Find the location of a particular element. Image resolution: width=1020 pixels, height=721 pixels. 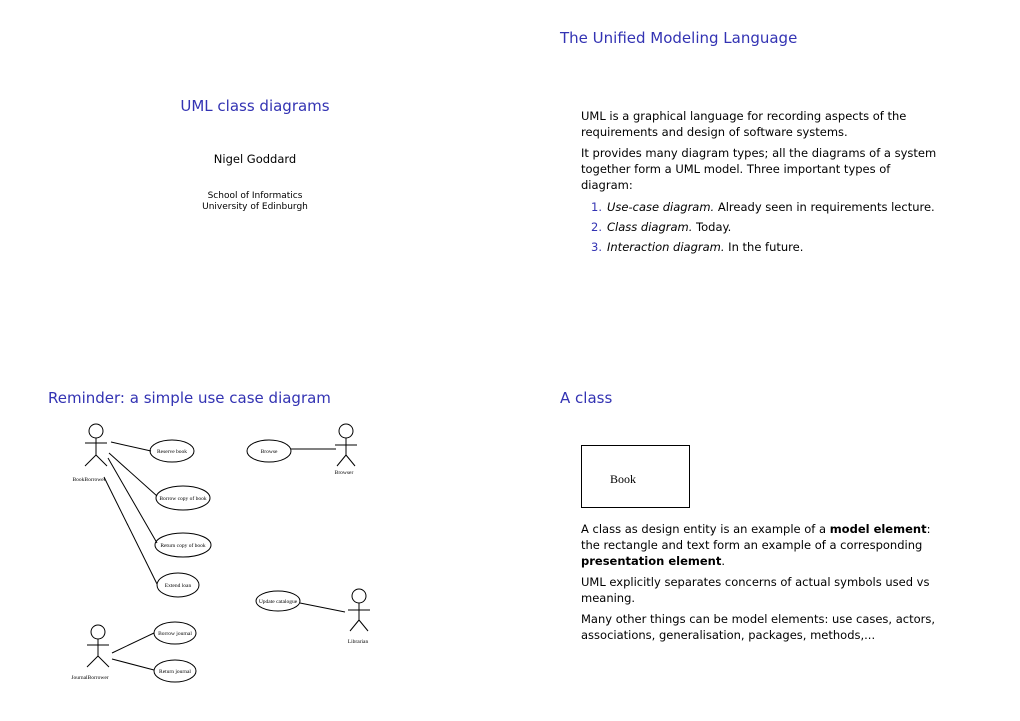

usecase-label: Reserve book is located at coordinates (172, 452).